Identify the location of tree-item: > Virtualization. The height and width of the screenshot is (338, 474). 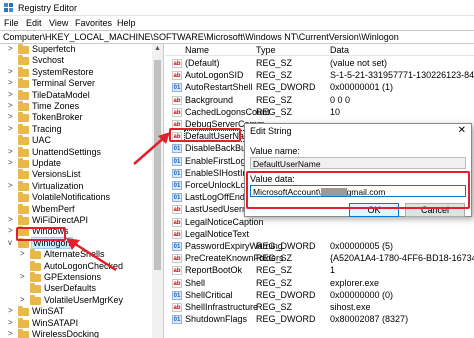
(76, 186).